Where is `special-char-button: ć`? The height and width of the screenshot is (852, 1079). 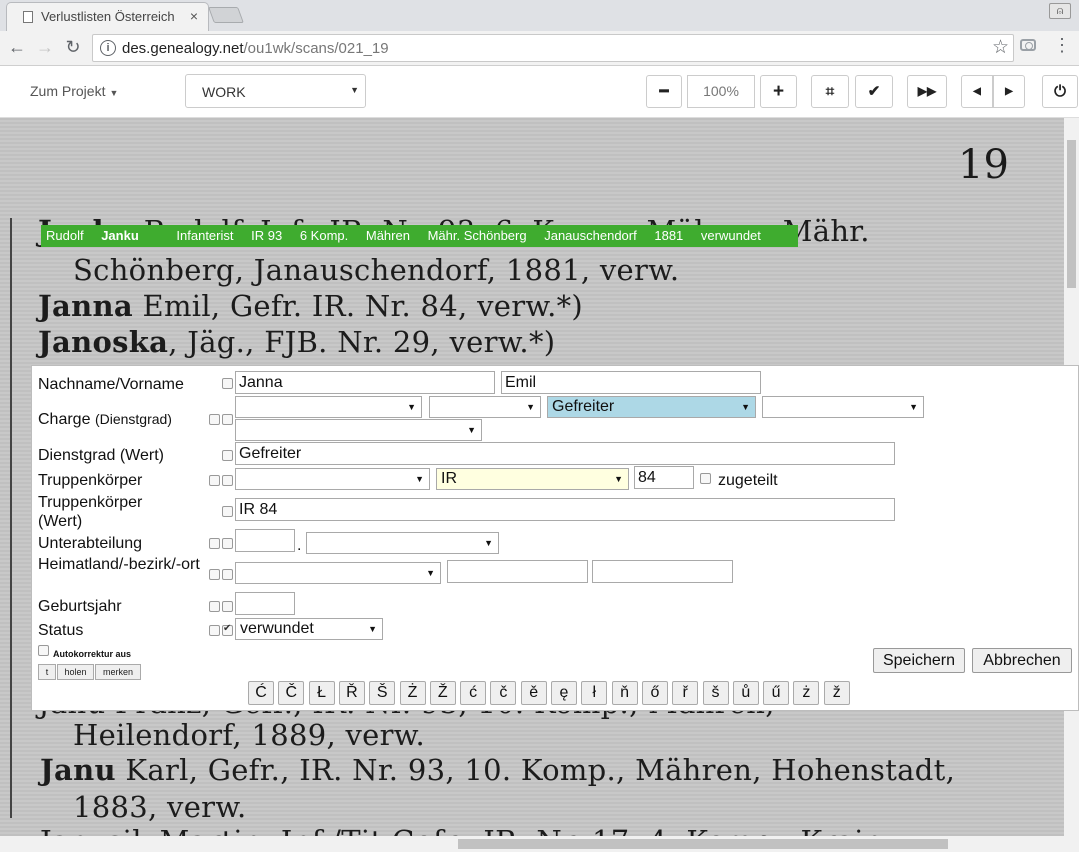 special-char-button: ć is located at coordinates (473, 693).